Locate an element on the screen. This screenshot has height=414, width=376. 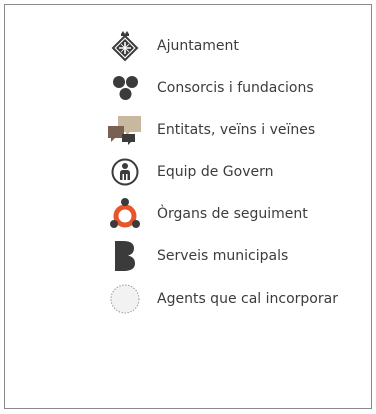
city-hall-crest-icon is located at coordinates (125, 46).